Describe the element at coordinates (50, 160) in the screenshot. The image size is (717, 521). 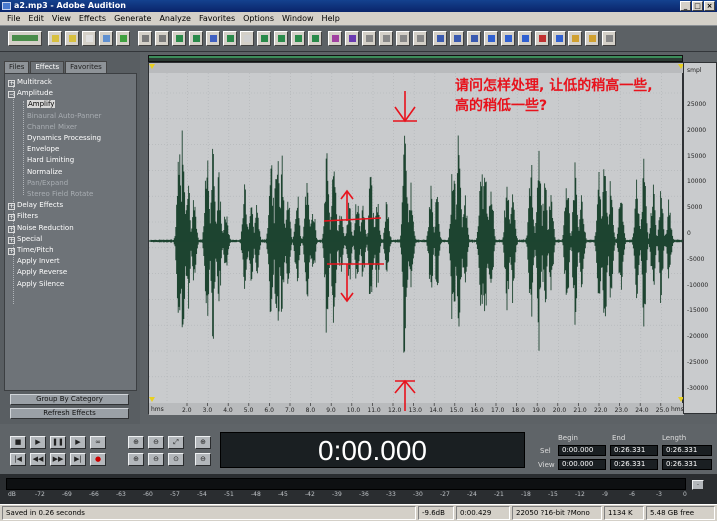
I see `tree-item-hard-limiting: Hard Limiting` at that location.